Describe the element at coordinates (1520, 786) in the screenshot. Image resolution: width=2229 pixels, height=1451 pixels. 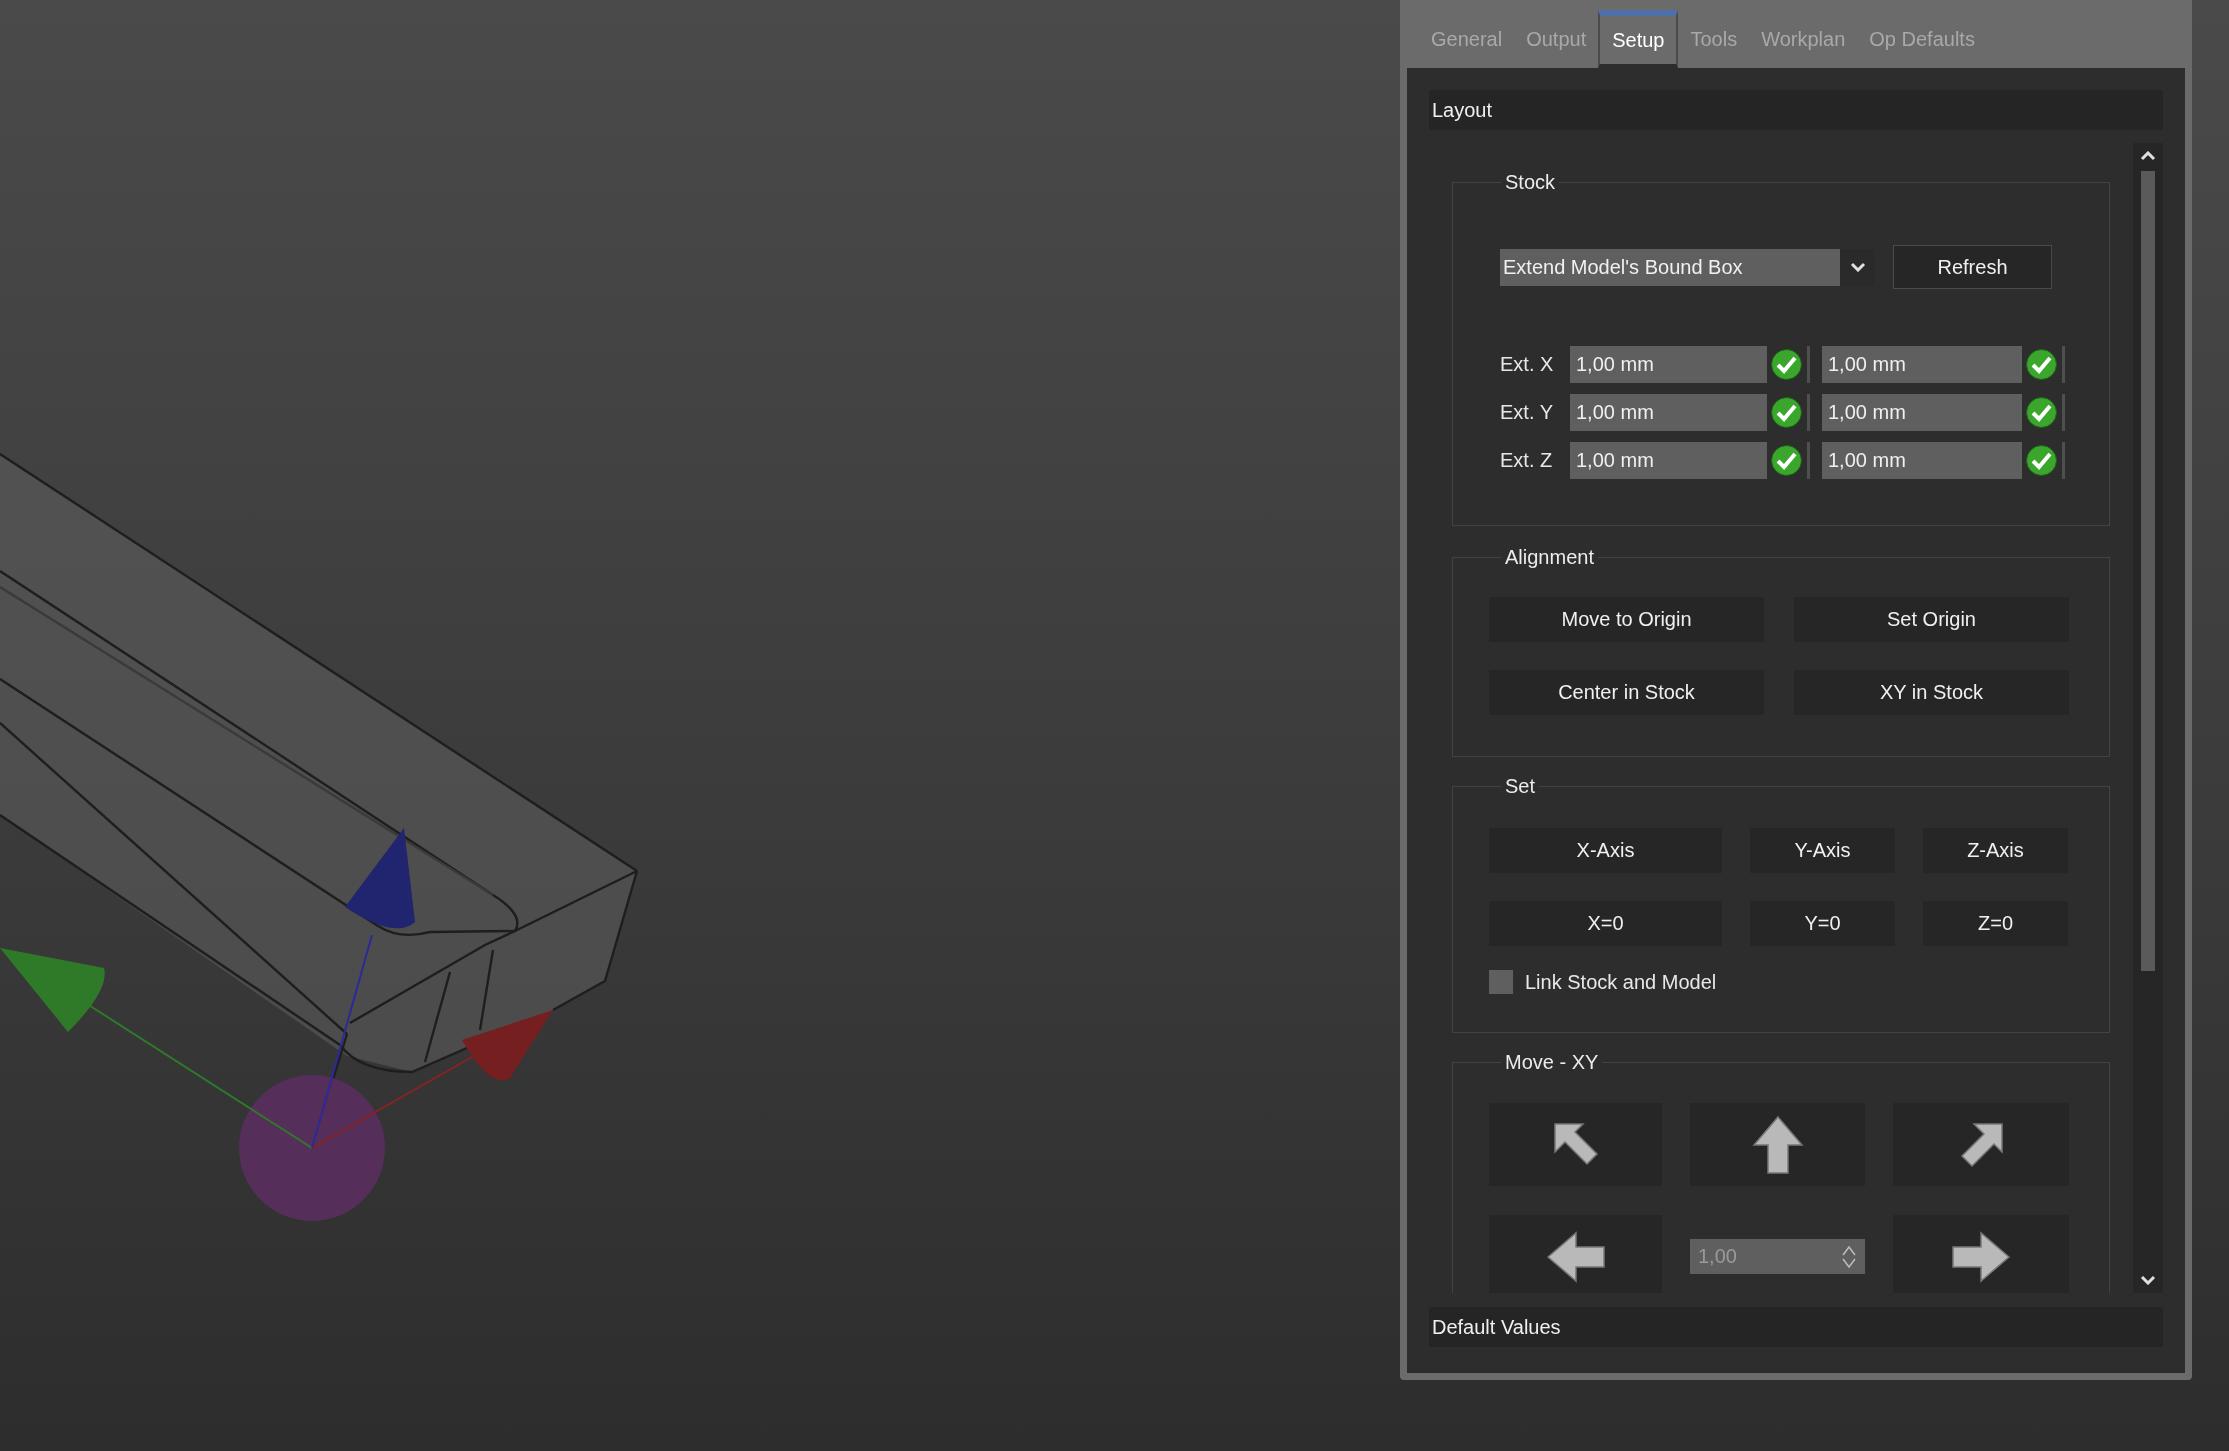
I see `group-title: Set` at that location.